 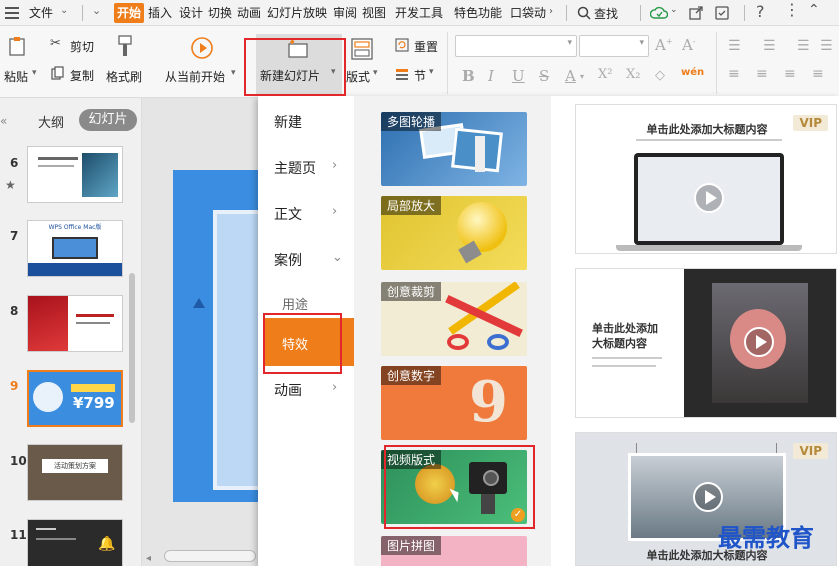 I want to click on copy-button: 复制, so click(x=82, y=75).